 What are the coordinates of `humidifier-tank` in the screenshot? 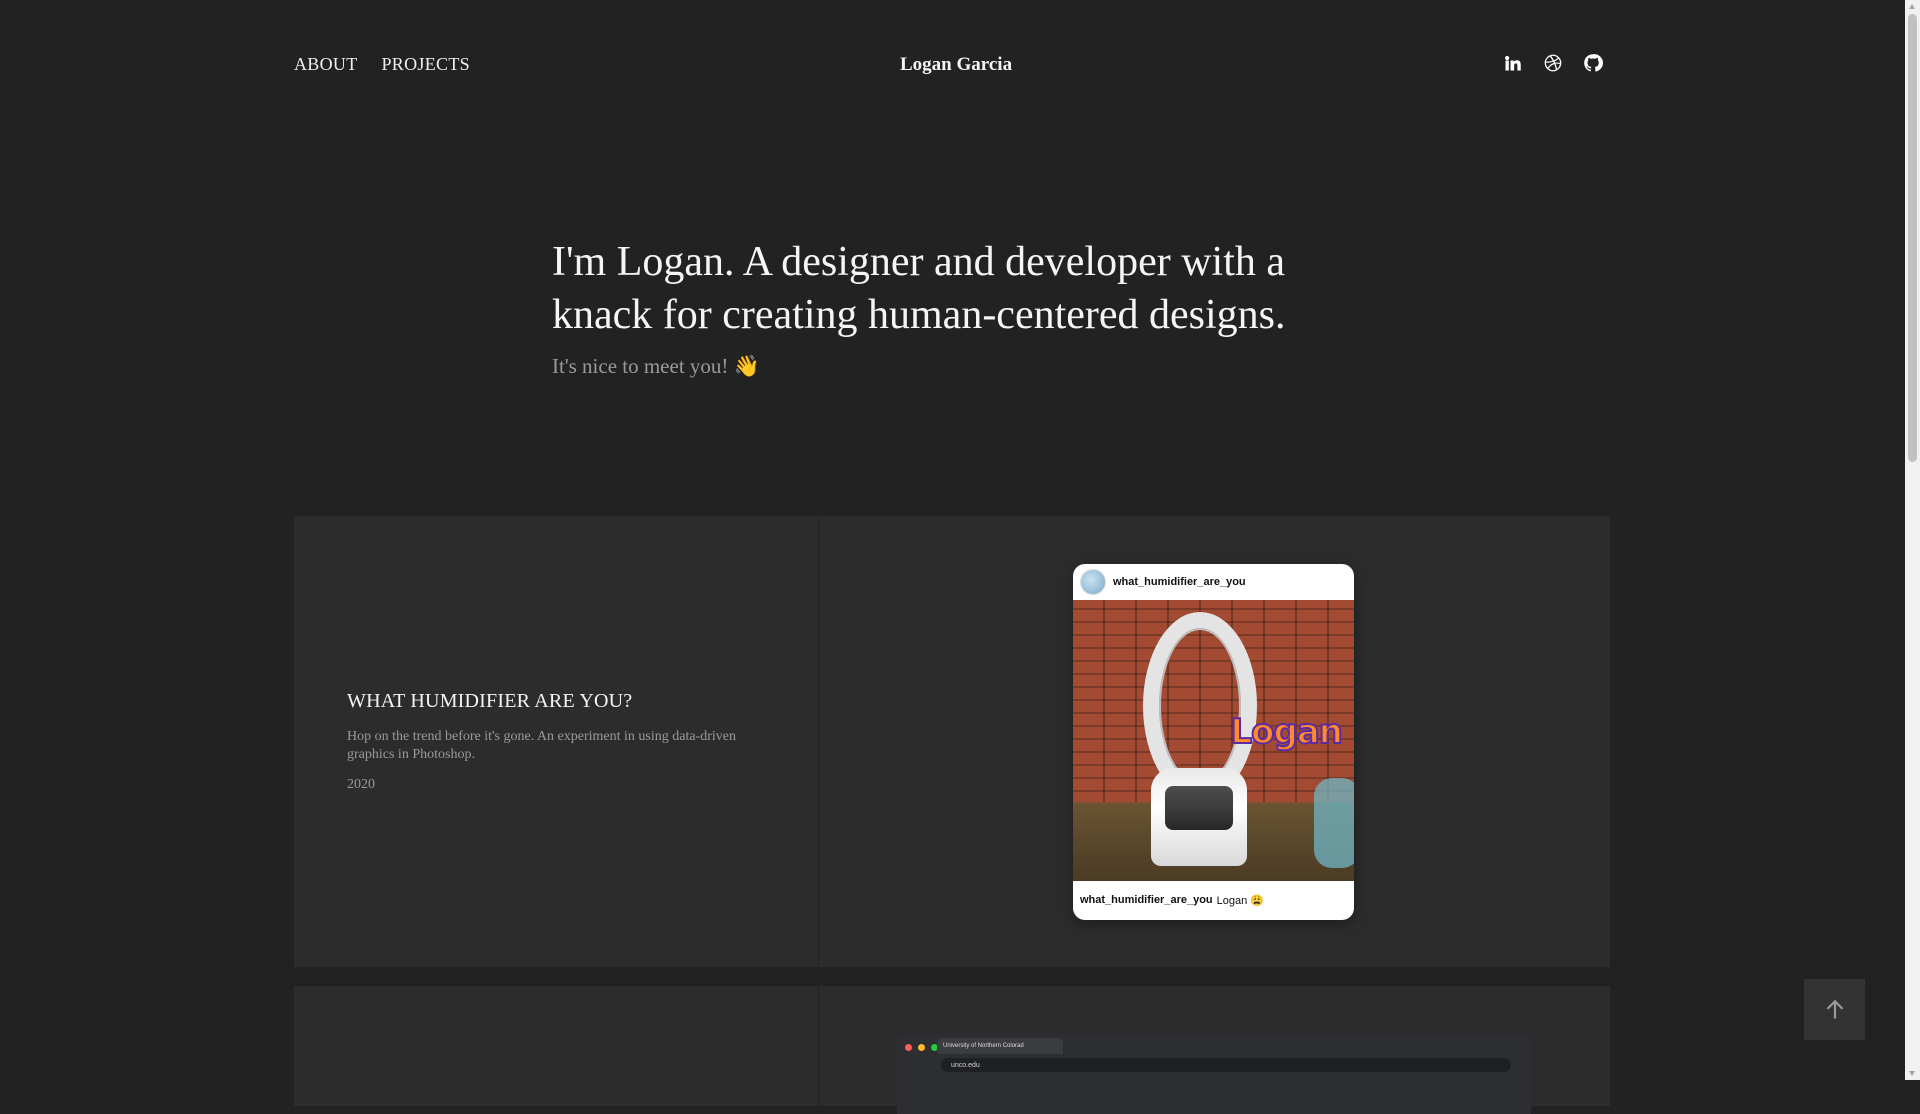 It's located at (1199, 808).